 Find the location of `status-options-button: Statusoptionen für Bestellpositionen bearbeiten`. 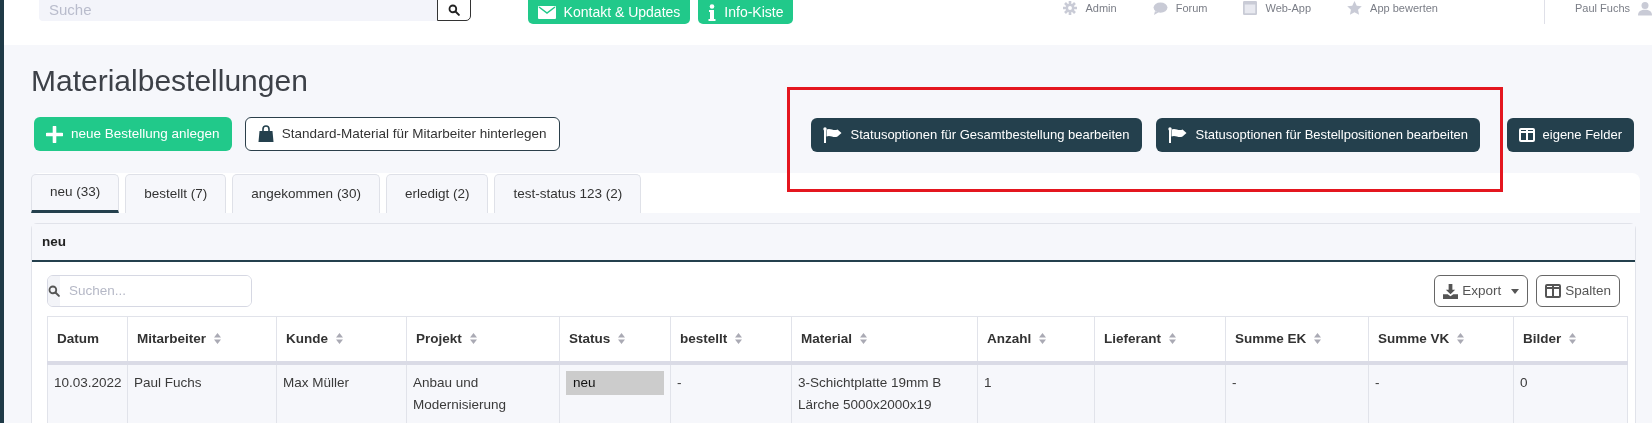

status-options-button: Statusoptionen für Bestellpositionen bearbeiten is located at coordinates (1317, 135).